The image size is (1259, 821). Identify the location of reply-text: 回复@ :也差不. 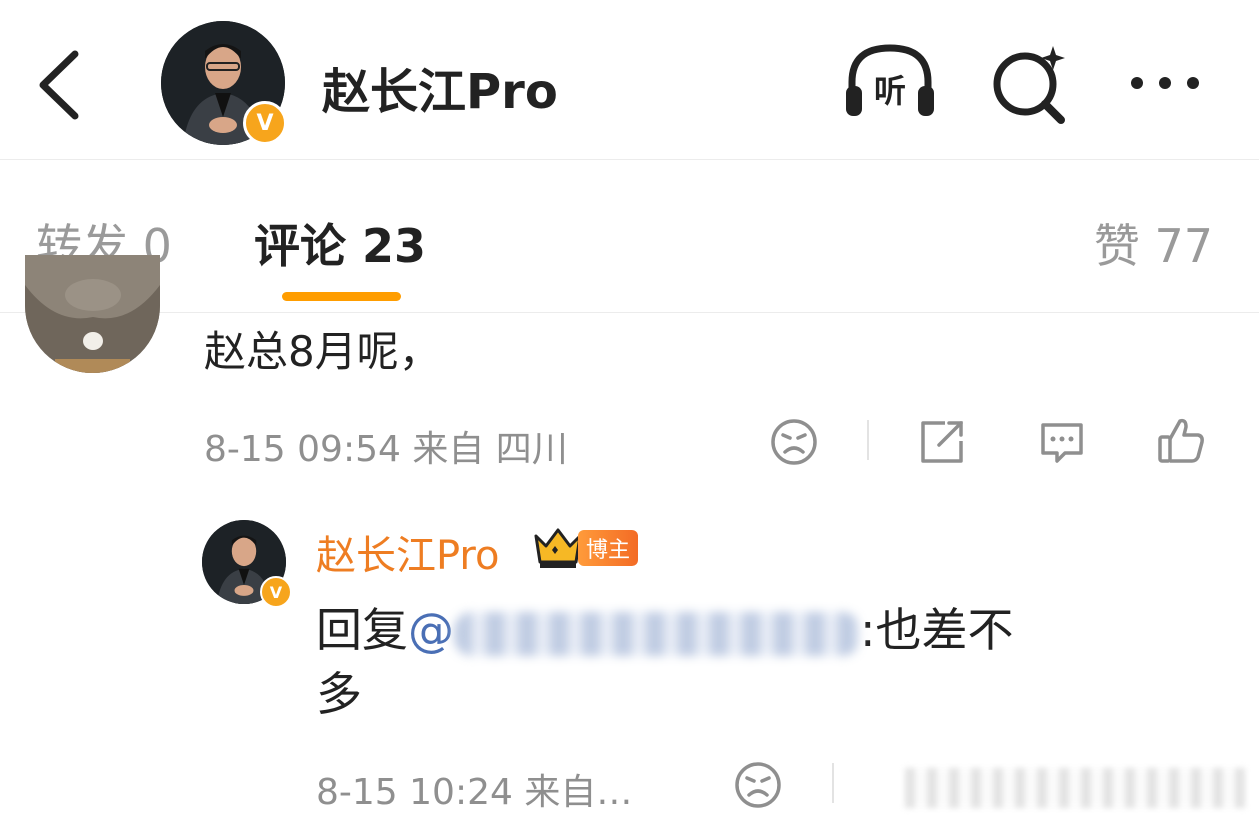
(665, 627).